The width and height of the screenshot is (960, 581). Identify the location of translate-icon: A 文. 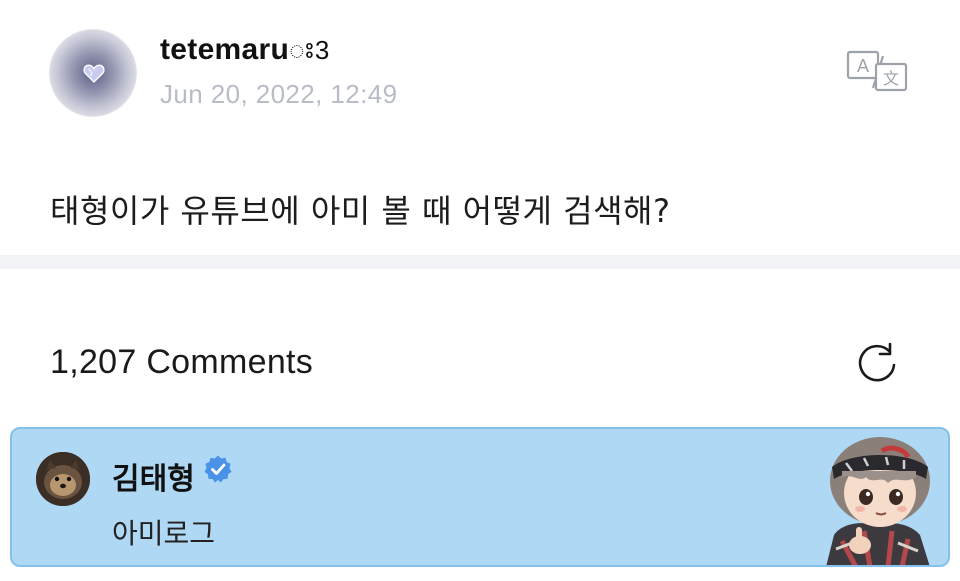
(877, 71).